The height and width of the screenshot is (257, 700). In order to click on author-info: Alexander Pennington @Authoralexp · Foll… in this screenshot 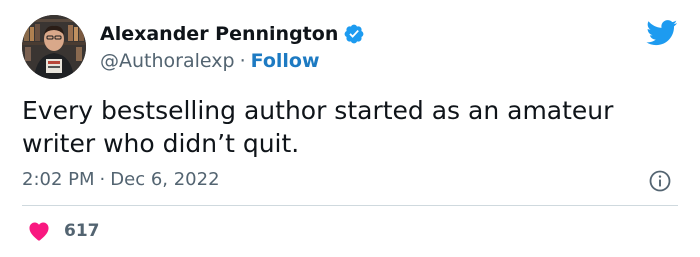, I will do `click(232, 47)`.